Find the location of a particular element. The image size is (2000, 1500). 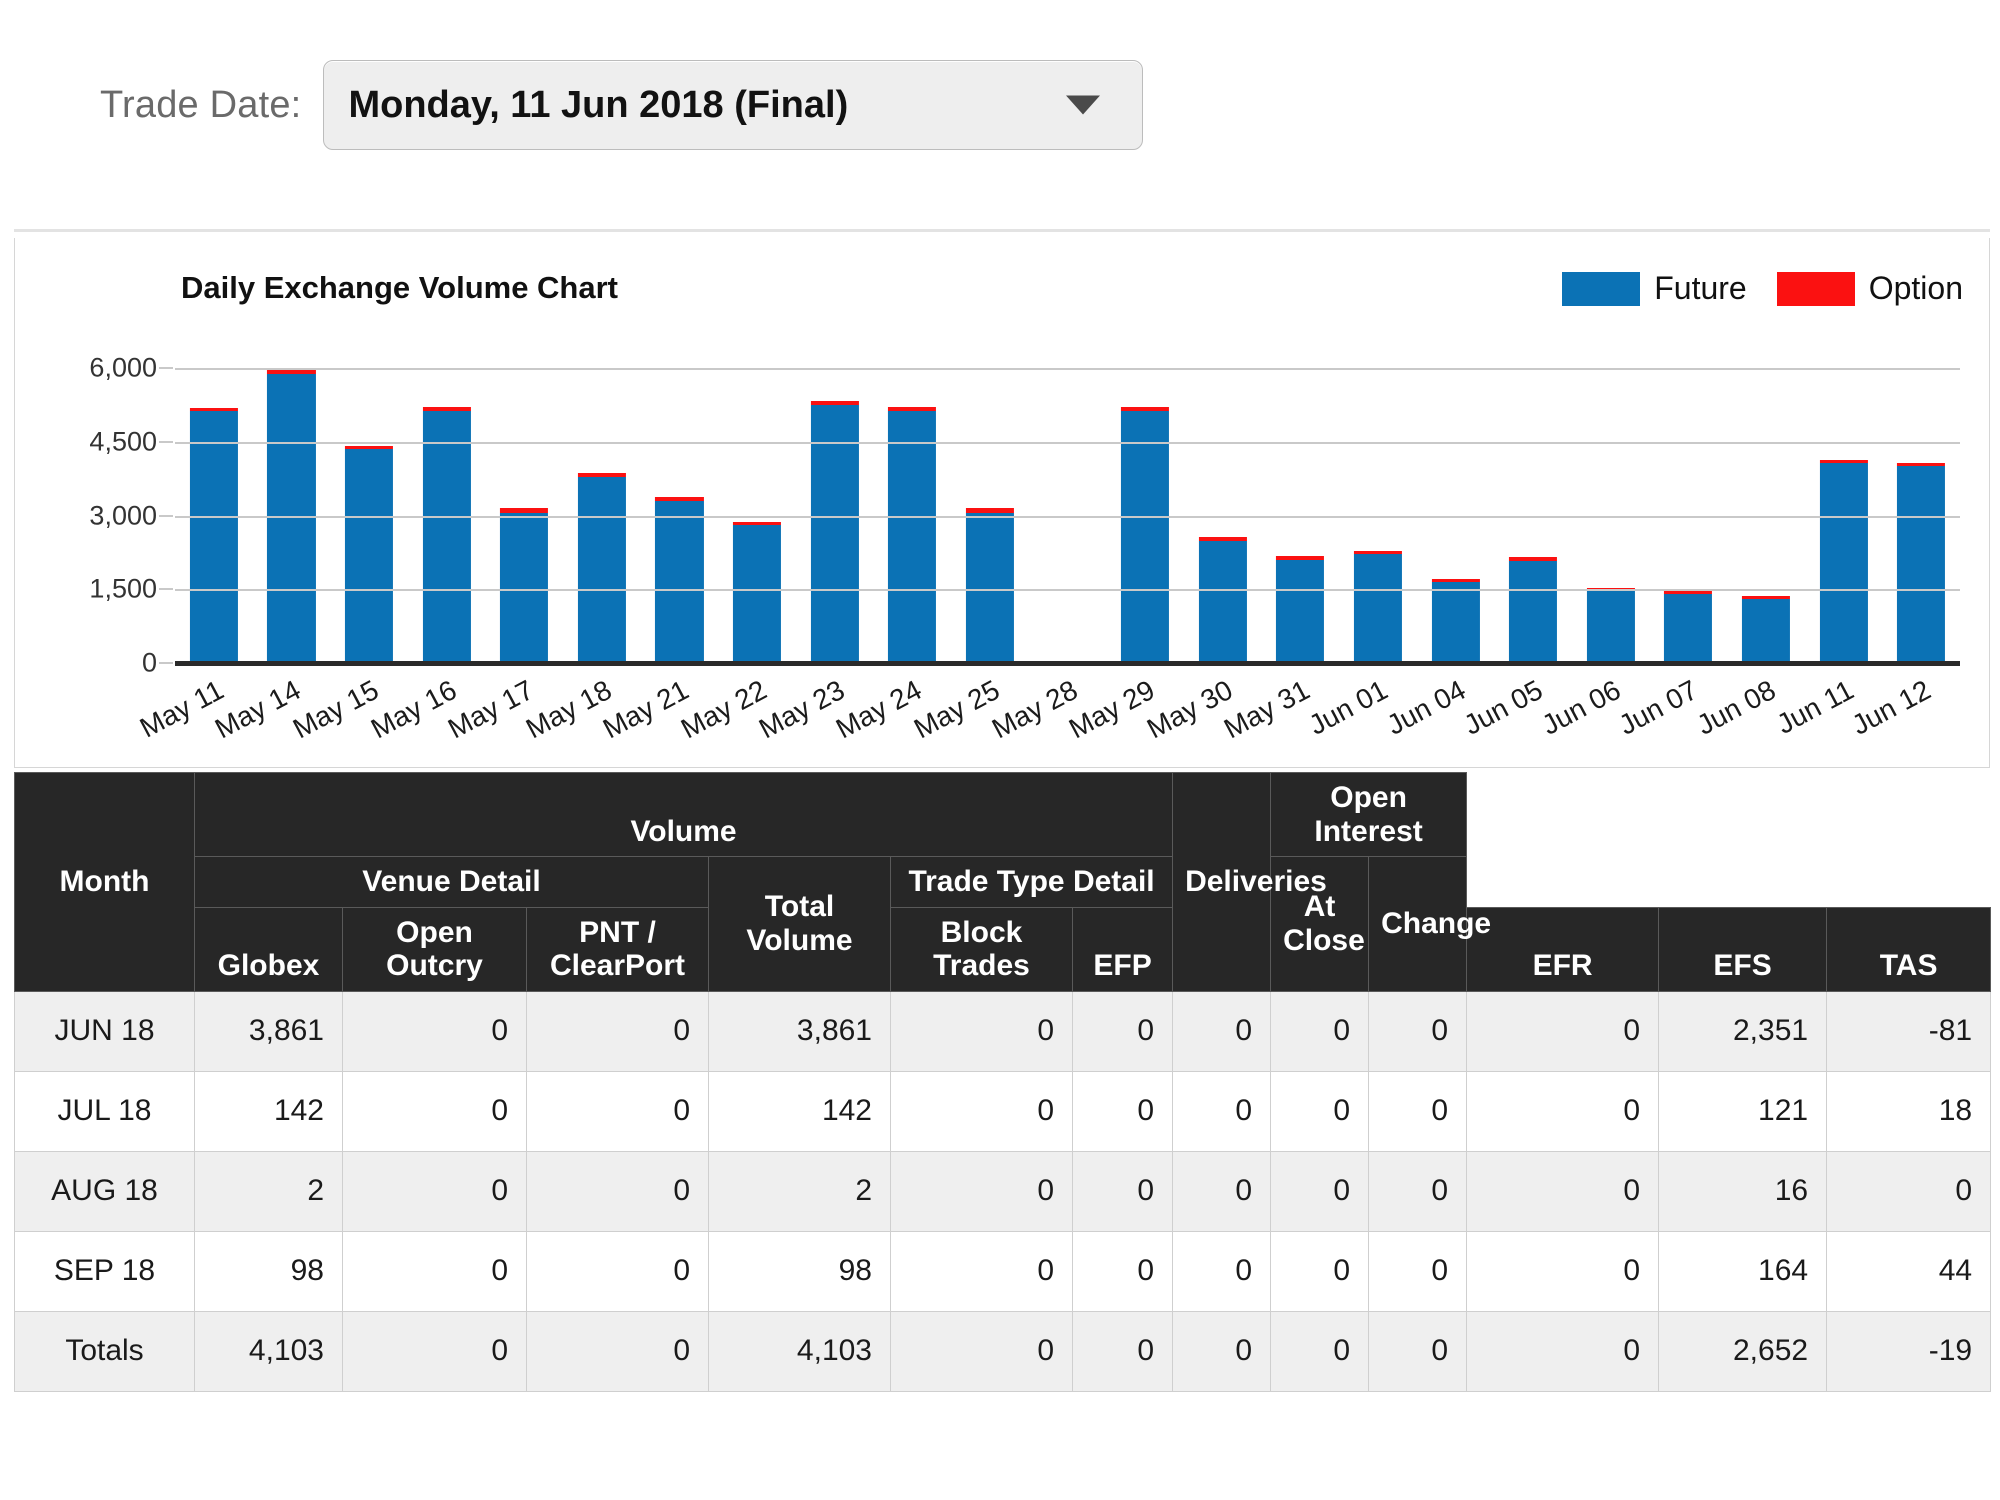

legend-swatch-future-icon is located at coordinates (1601, 288).